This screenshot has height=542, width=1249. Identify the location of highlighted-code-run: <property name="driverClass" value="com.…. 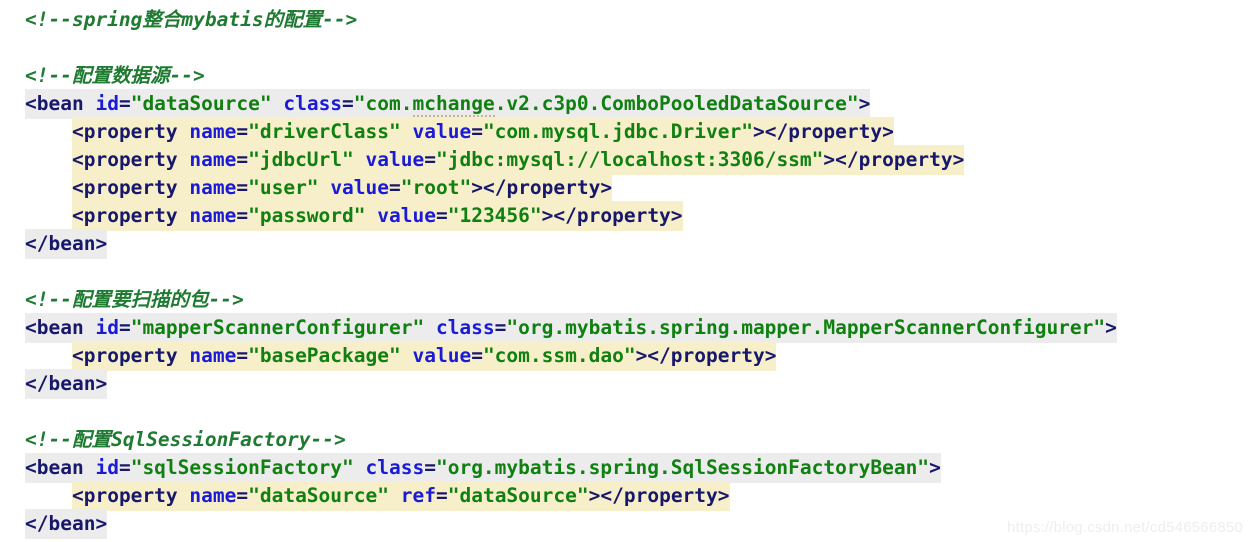
(482, 132).